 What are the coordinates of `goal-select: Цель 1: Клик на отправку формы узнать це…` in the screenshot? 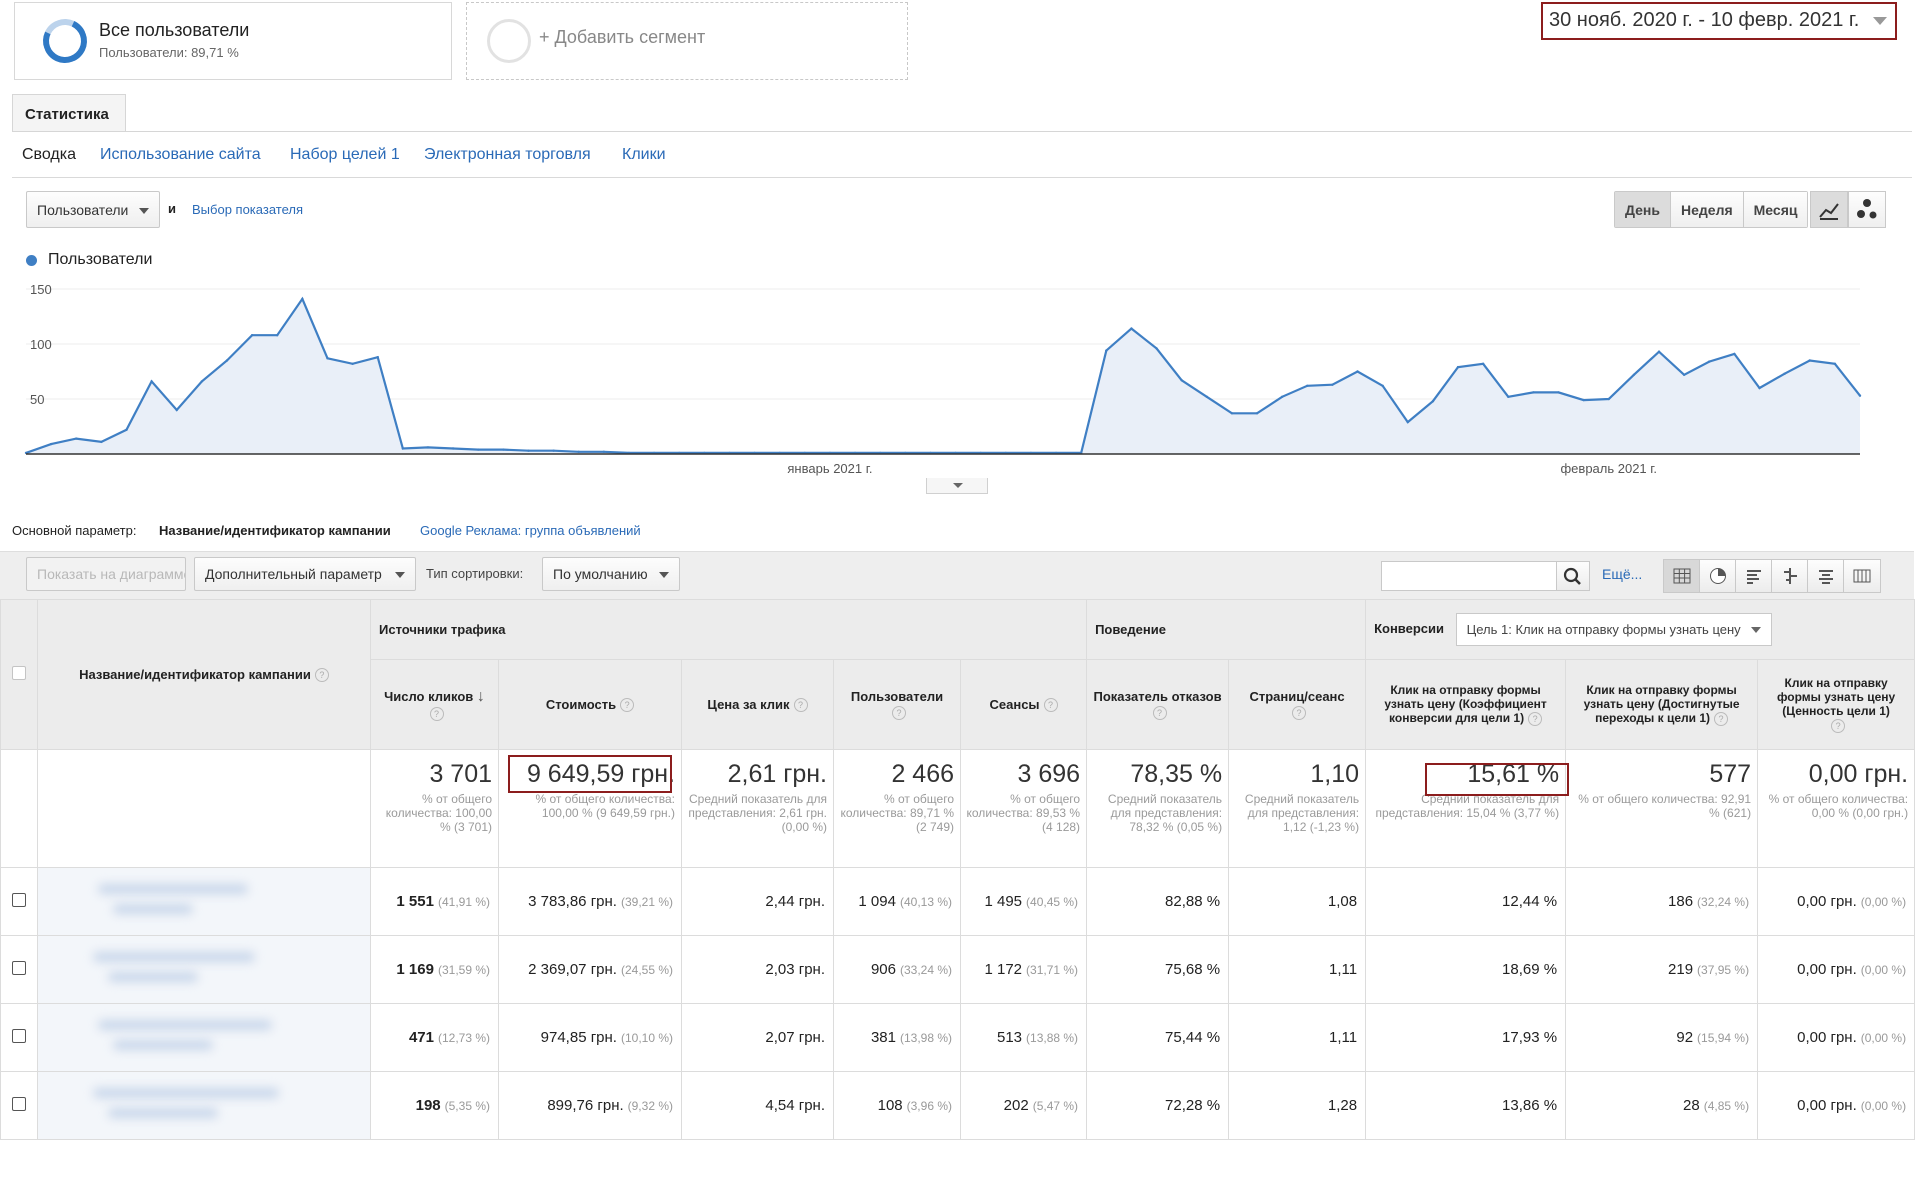 It's located at (1613, 629).